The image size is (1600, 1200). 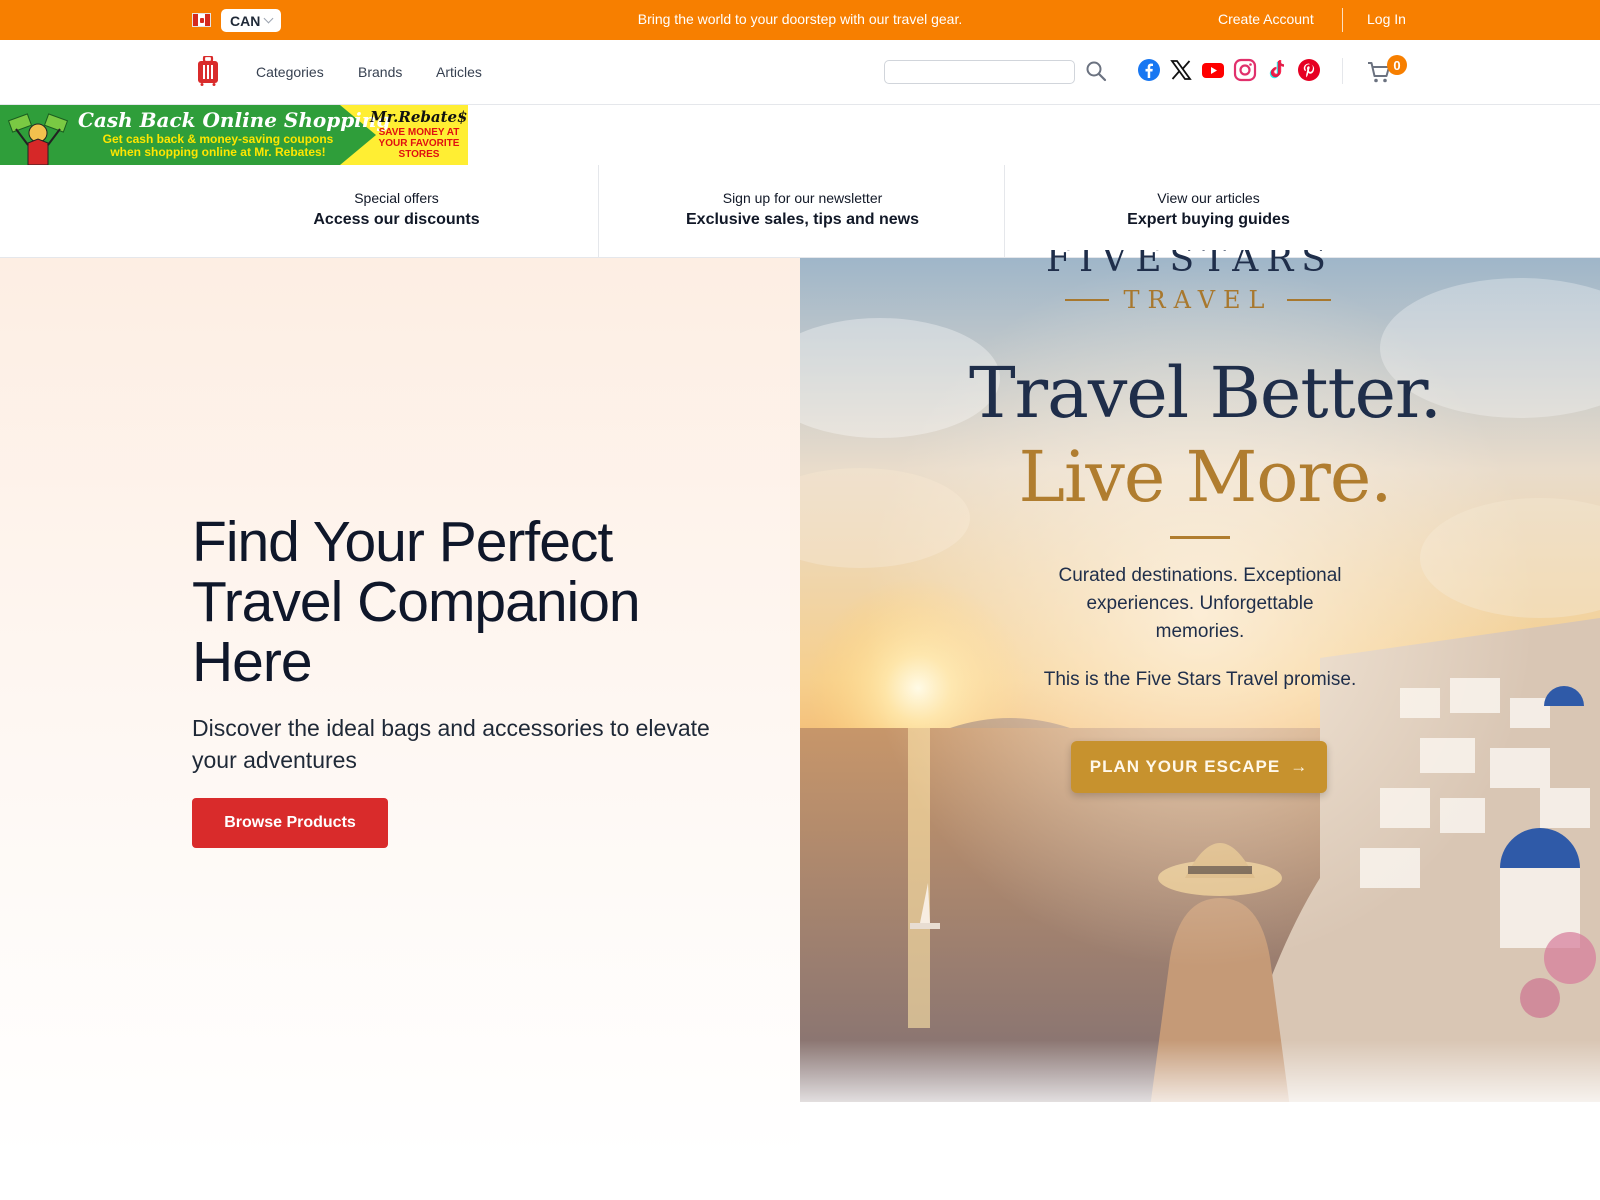 What do you see at coordinates (208, 71) in the screenshot?
I see `luggage-logo-icon` at bounding box center [208, 71].